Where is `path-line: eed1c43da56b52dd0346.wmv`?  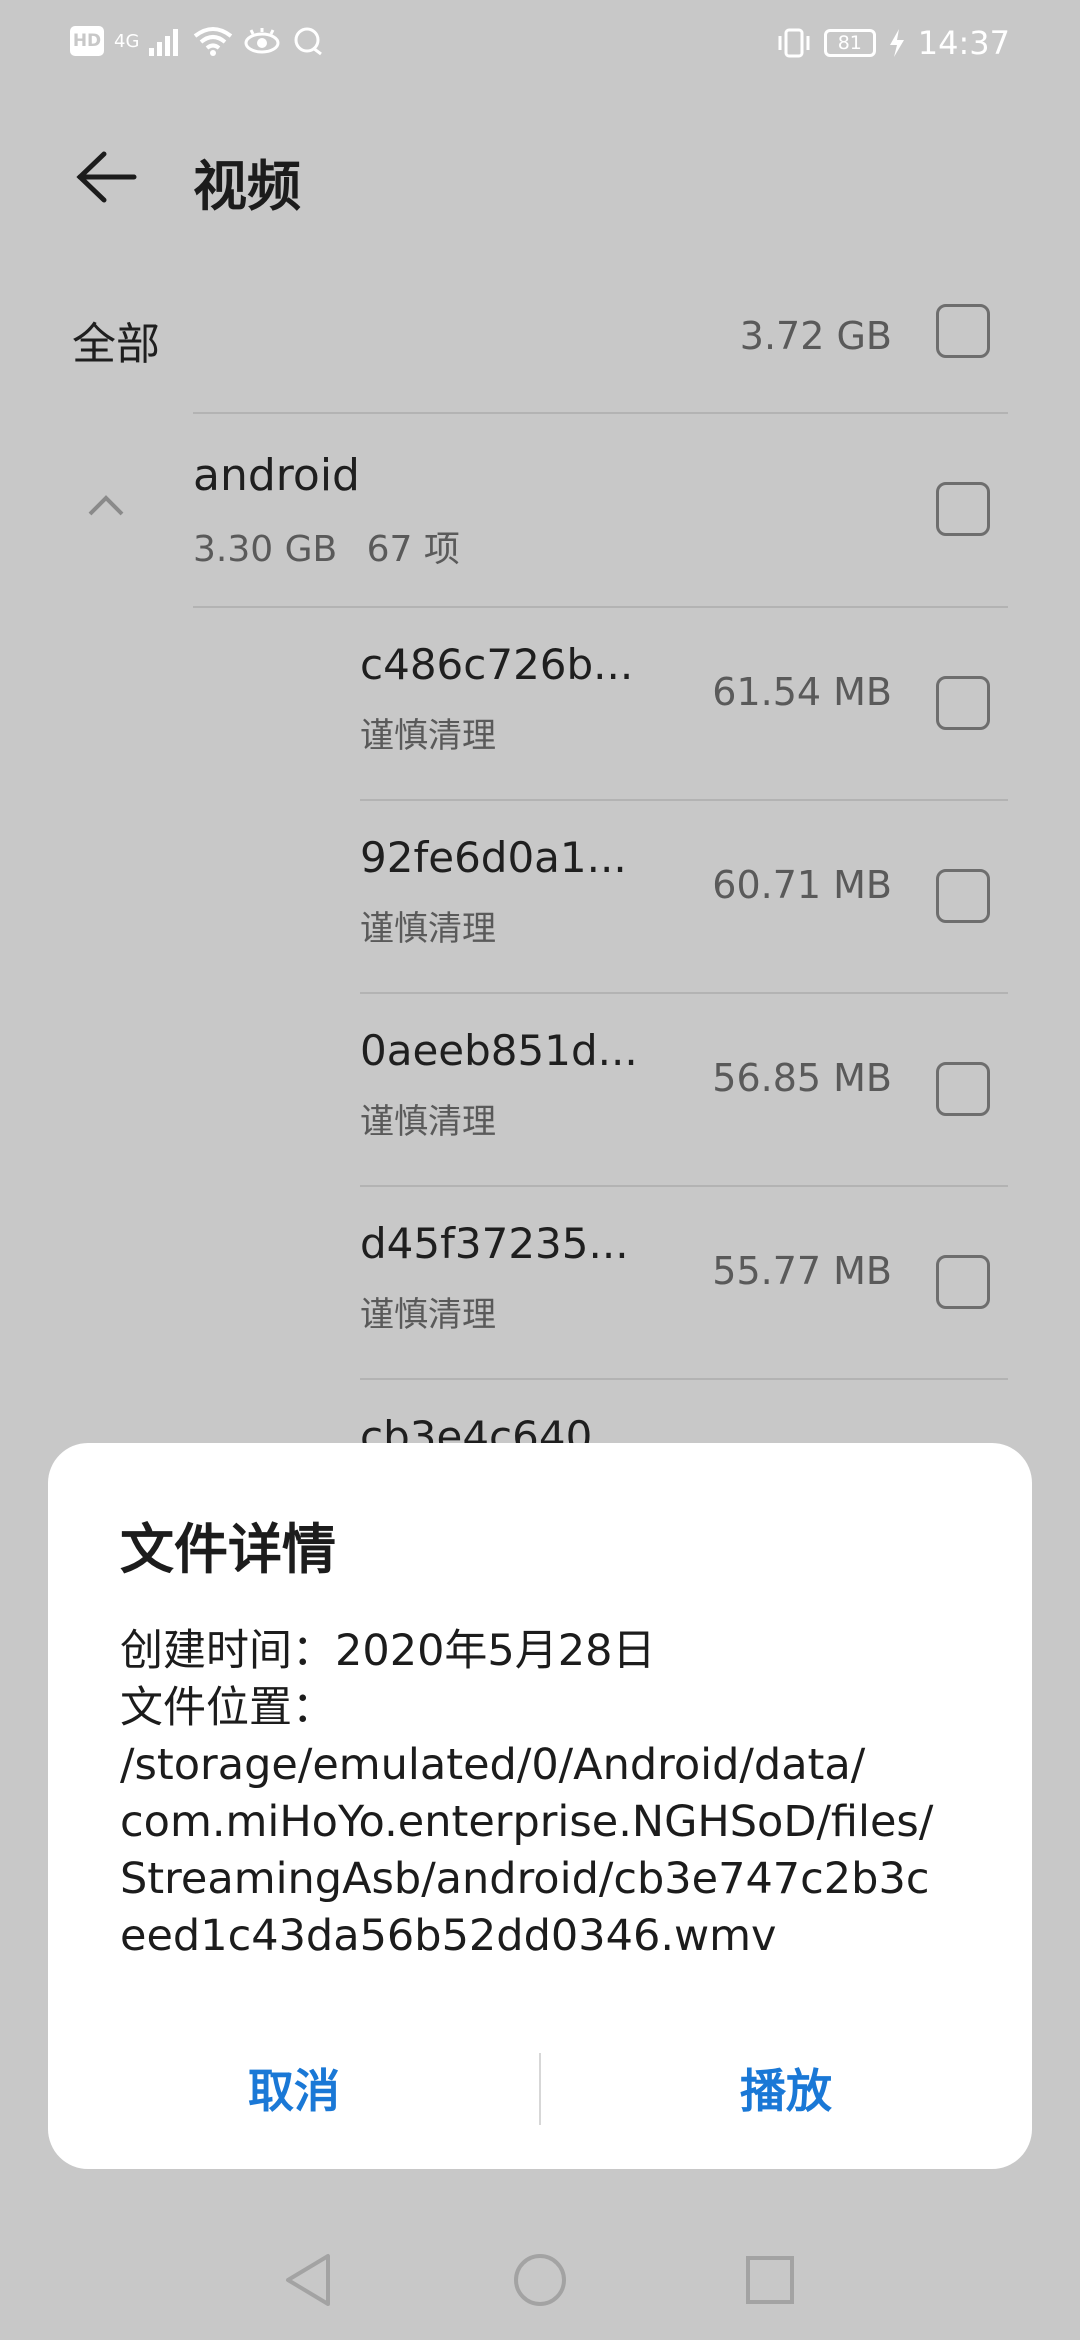 path-line: eed1c43da56b52dd0346.wmv is located at coordinates (448, 1936).